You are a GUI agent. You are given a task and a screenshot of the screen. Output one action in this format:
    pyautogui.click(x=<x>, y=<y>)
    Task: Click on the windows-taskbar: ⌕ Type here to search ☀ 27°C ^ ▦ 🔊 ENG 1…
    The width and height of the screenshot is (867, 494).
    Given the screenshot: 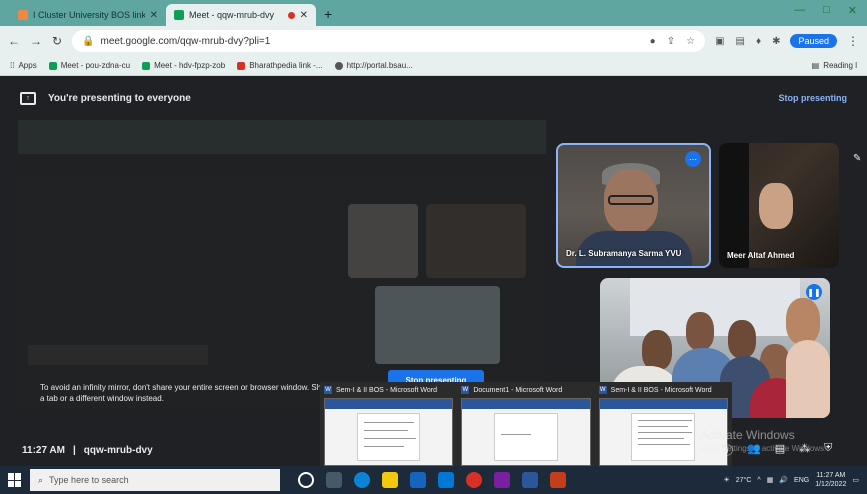 What is the action you would take?
    pyautogui.click(x=433, y=480)
    